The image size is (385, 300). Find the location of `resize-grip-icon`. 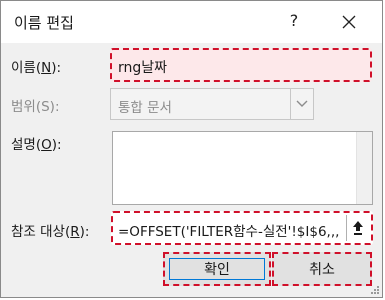

resize-grip-icon is located at coordinates (375, 290).